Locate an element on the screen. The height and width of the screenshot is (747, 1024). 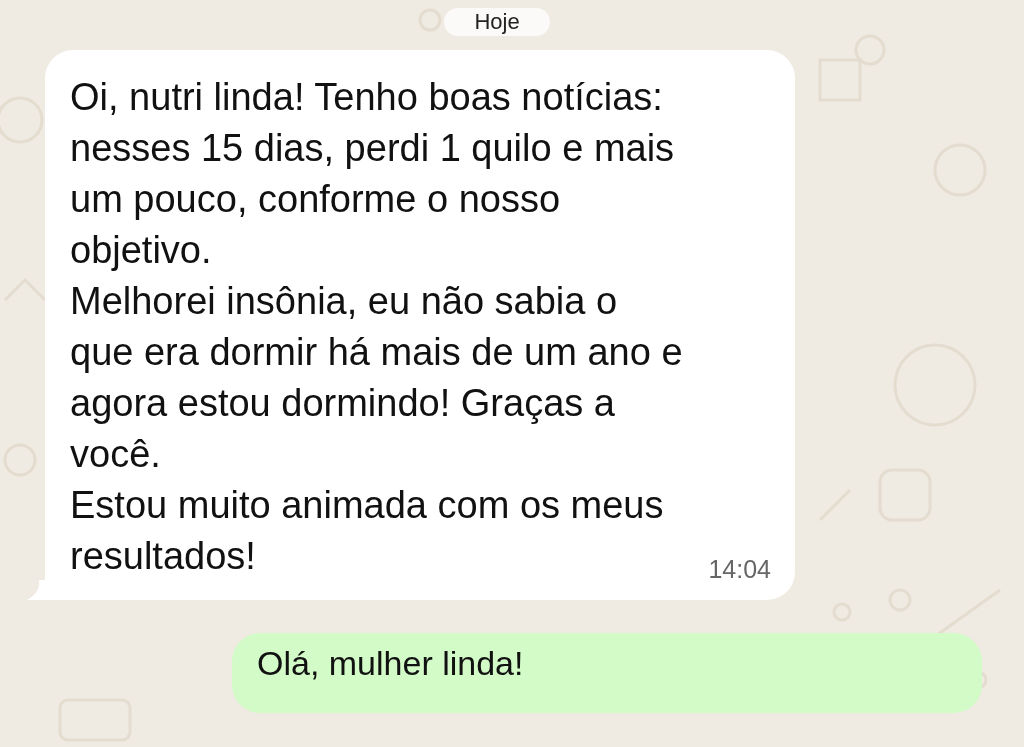
message-time: 14:04 is located at coordinates (739, 569).